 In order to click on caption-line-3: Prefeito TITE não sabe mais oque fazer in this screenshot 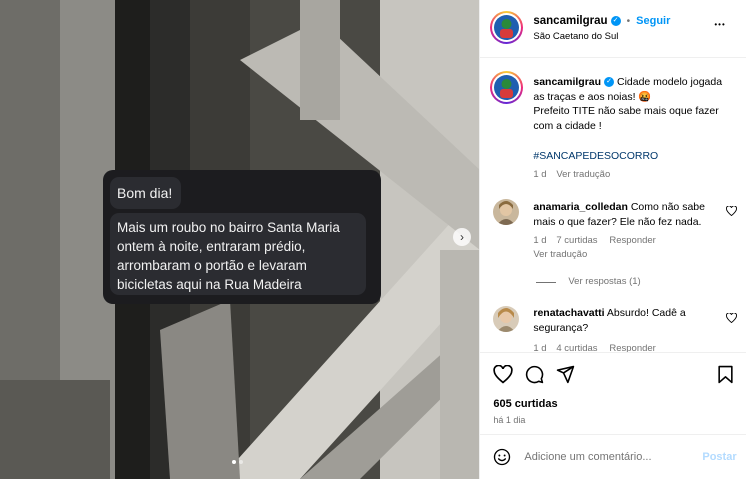, I will do `click(626, 111)`.